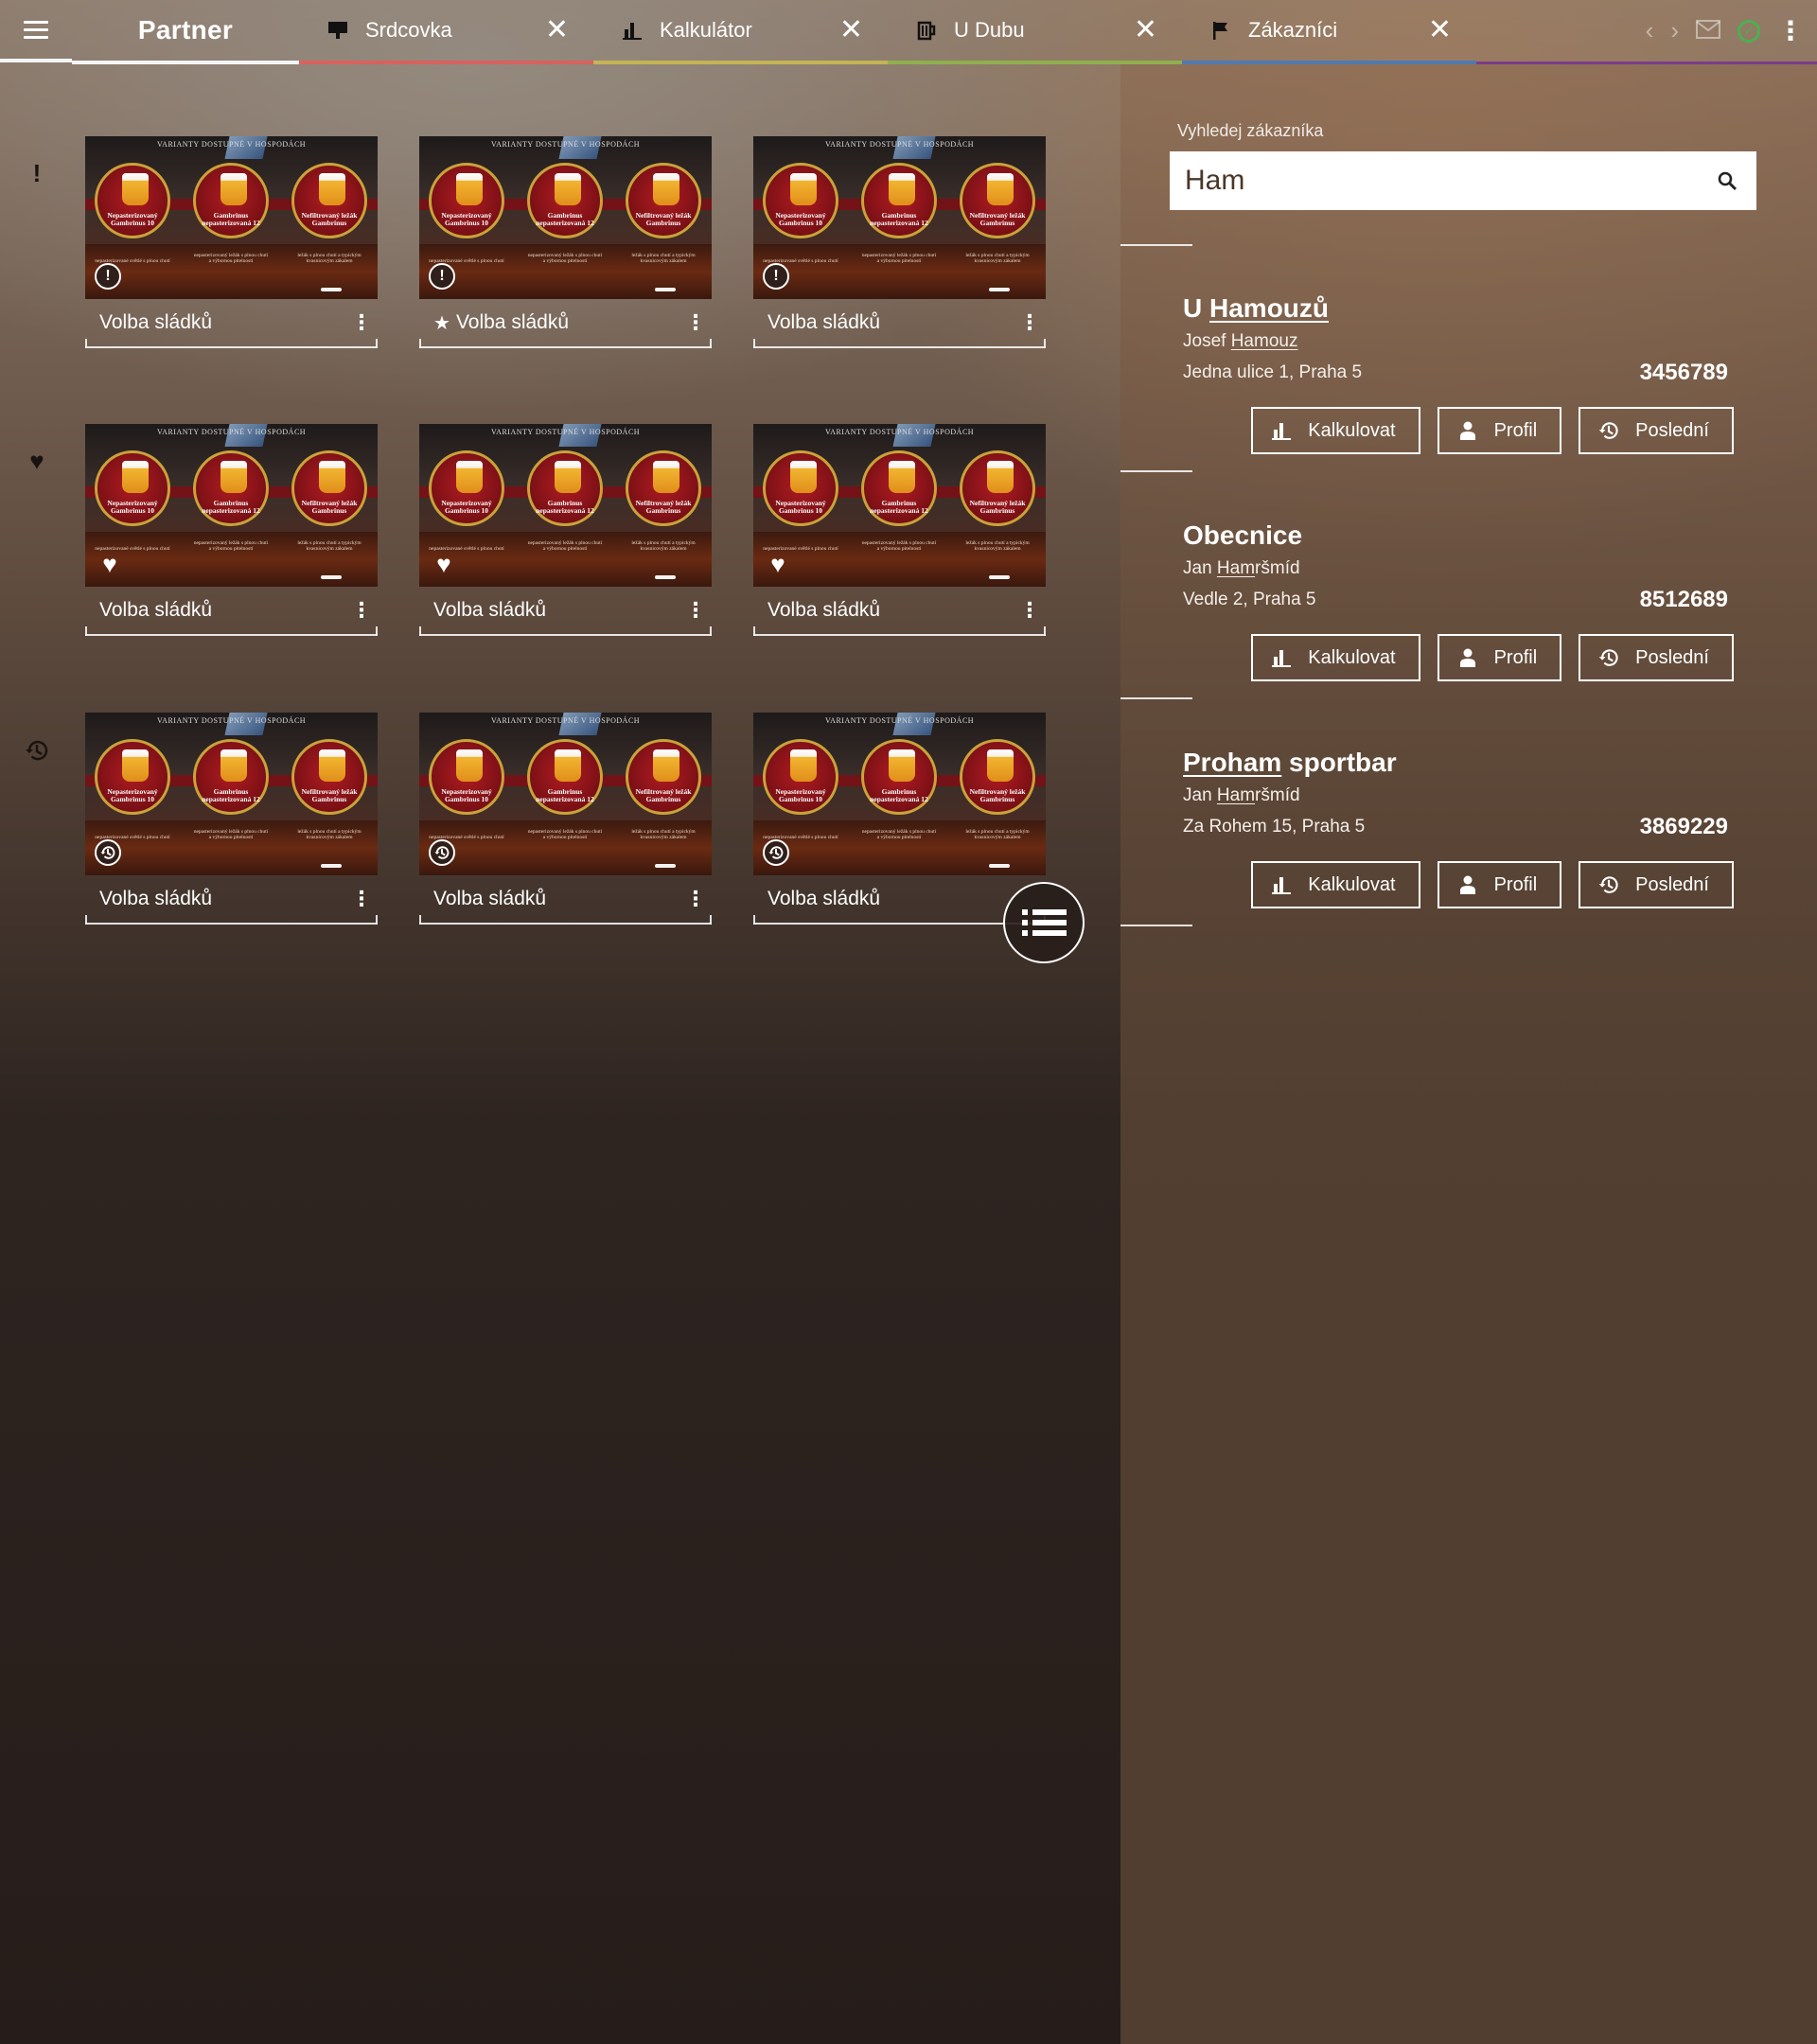 Image resolution: width=1817 pixels, height=2044 pixels. Describe the element at coordinates (1449, 181) in the screenshot. I see `search-input` at that location.